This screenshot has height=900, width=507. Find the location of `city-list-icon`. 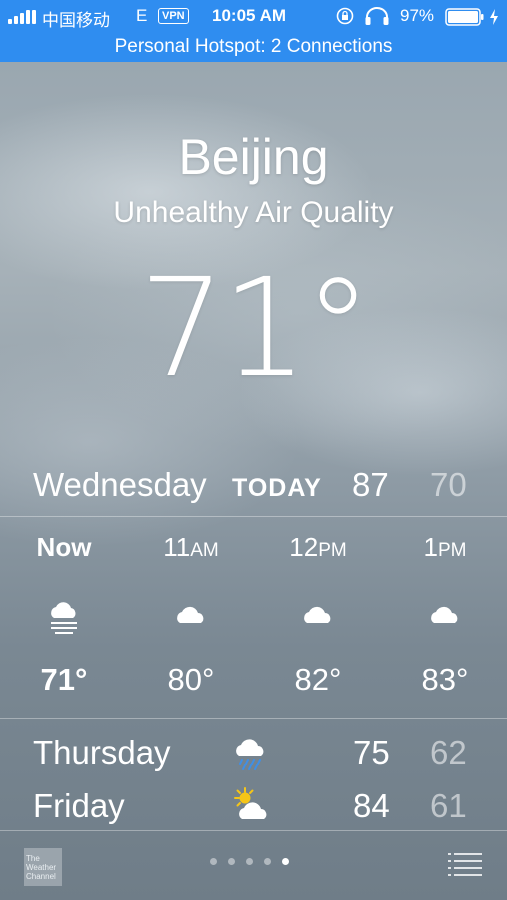

city-list-icon is located at coordinates (465, 864).